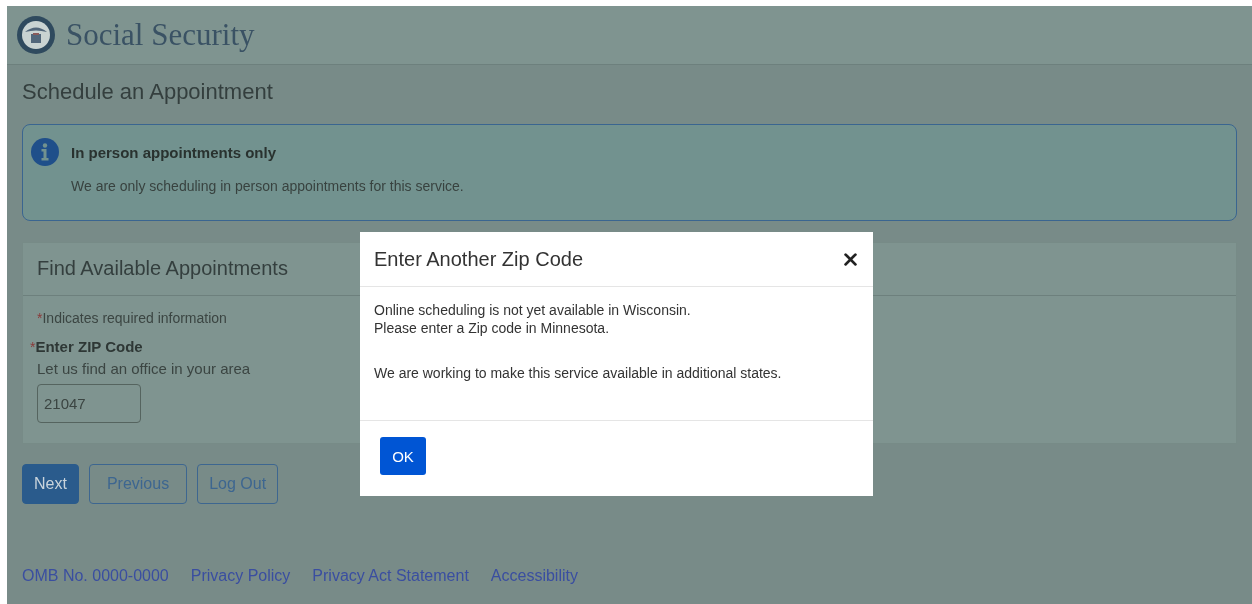 The height and width of the screenshot is (604, 1252). Describe the element at coordinates (390, 576) in the screenshot. I see `footer-link: Privacy Act Statement` at that location.